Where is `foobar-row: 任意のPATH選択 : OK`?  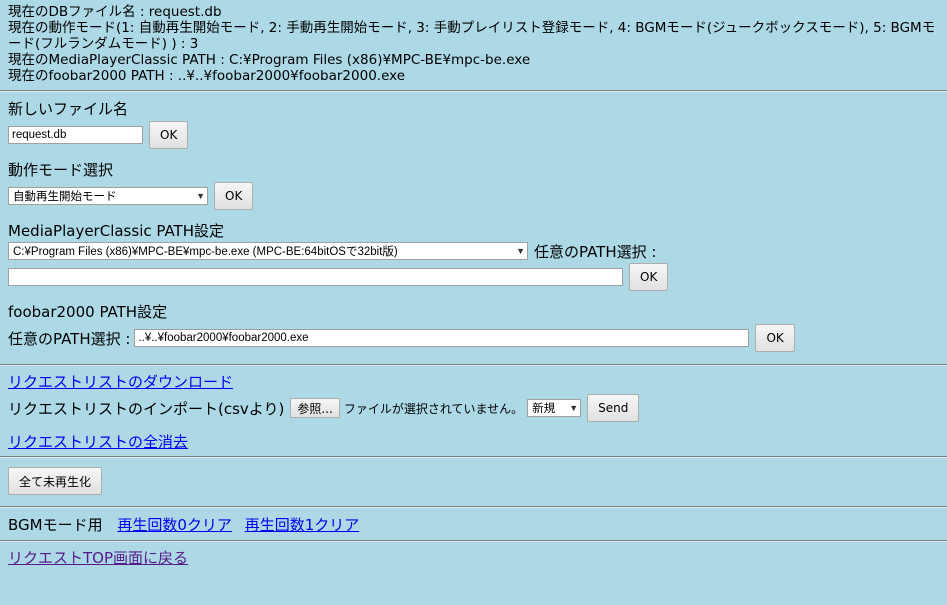
foobar-row: 任意のPATH選択 : OK is located at coordinates (473, 338).